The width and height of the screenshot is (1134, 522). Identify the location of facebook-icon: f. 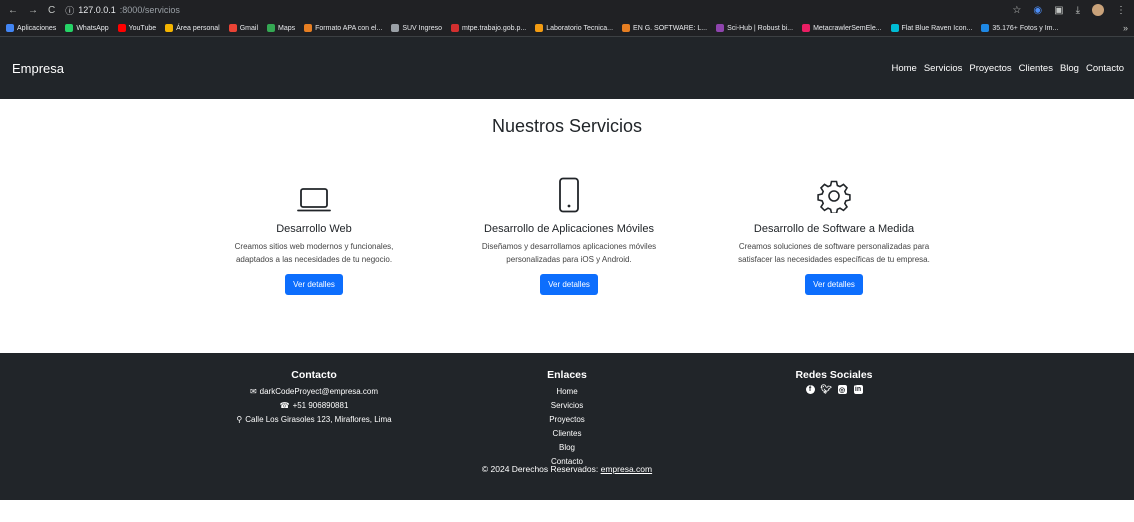
(810, 389).